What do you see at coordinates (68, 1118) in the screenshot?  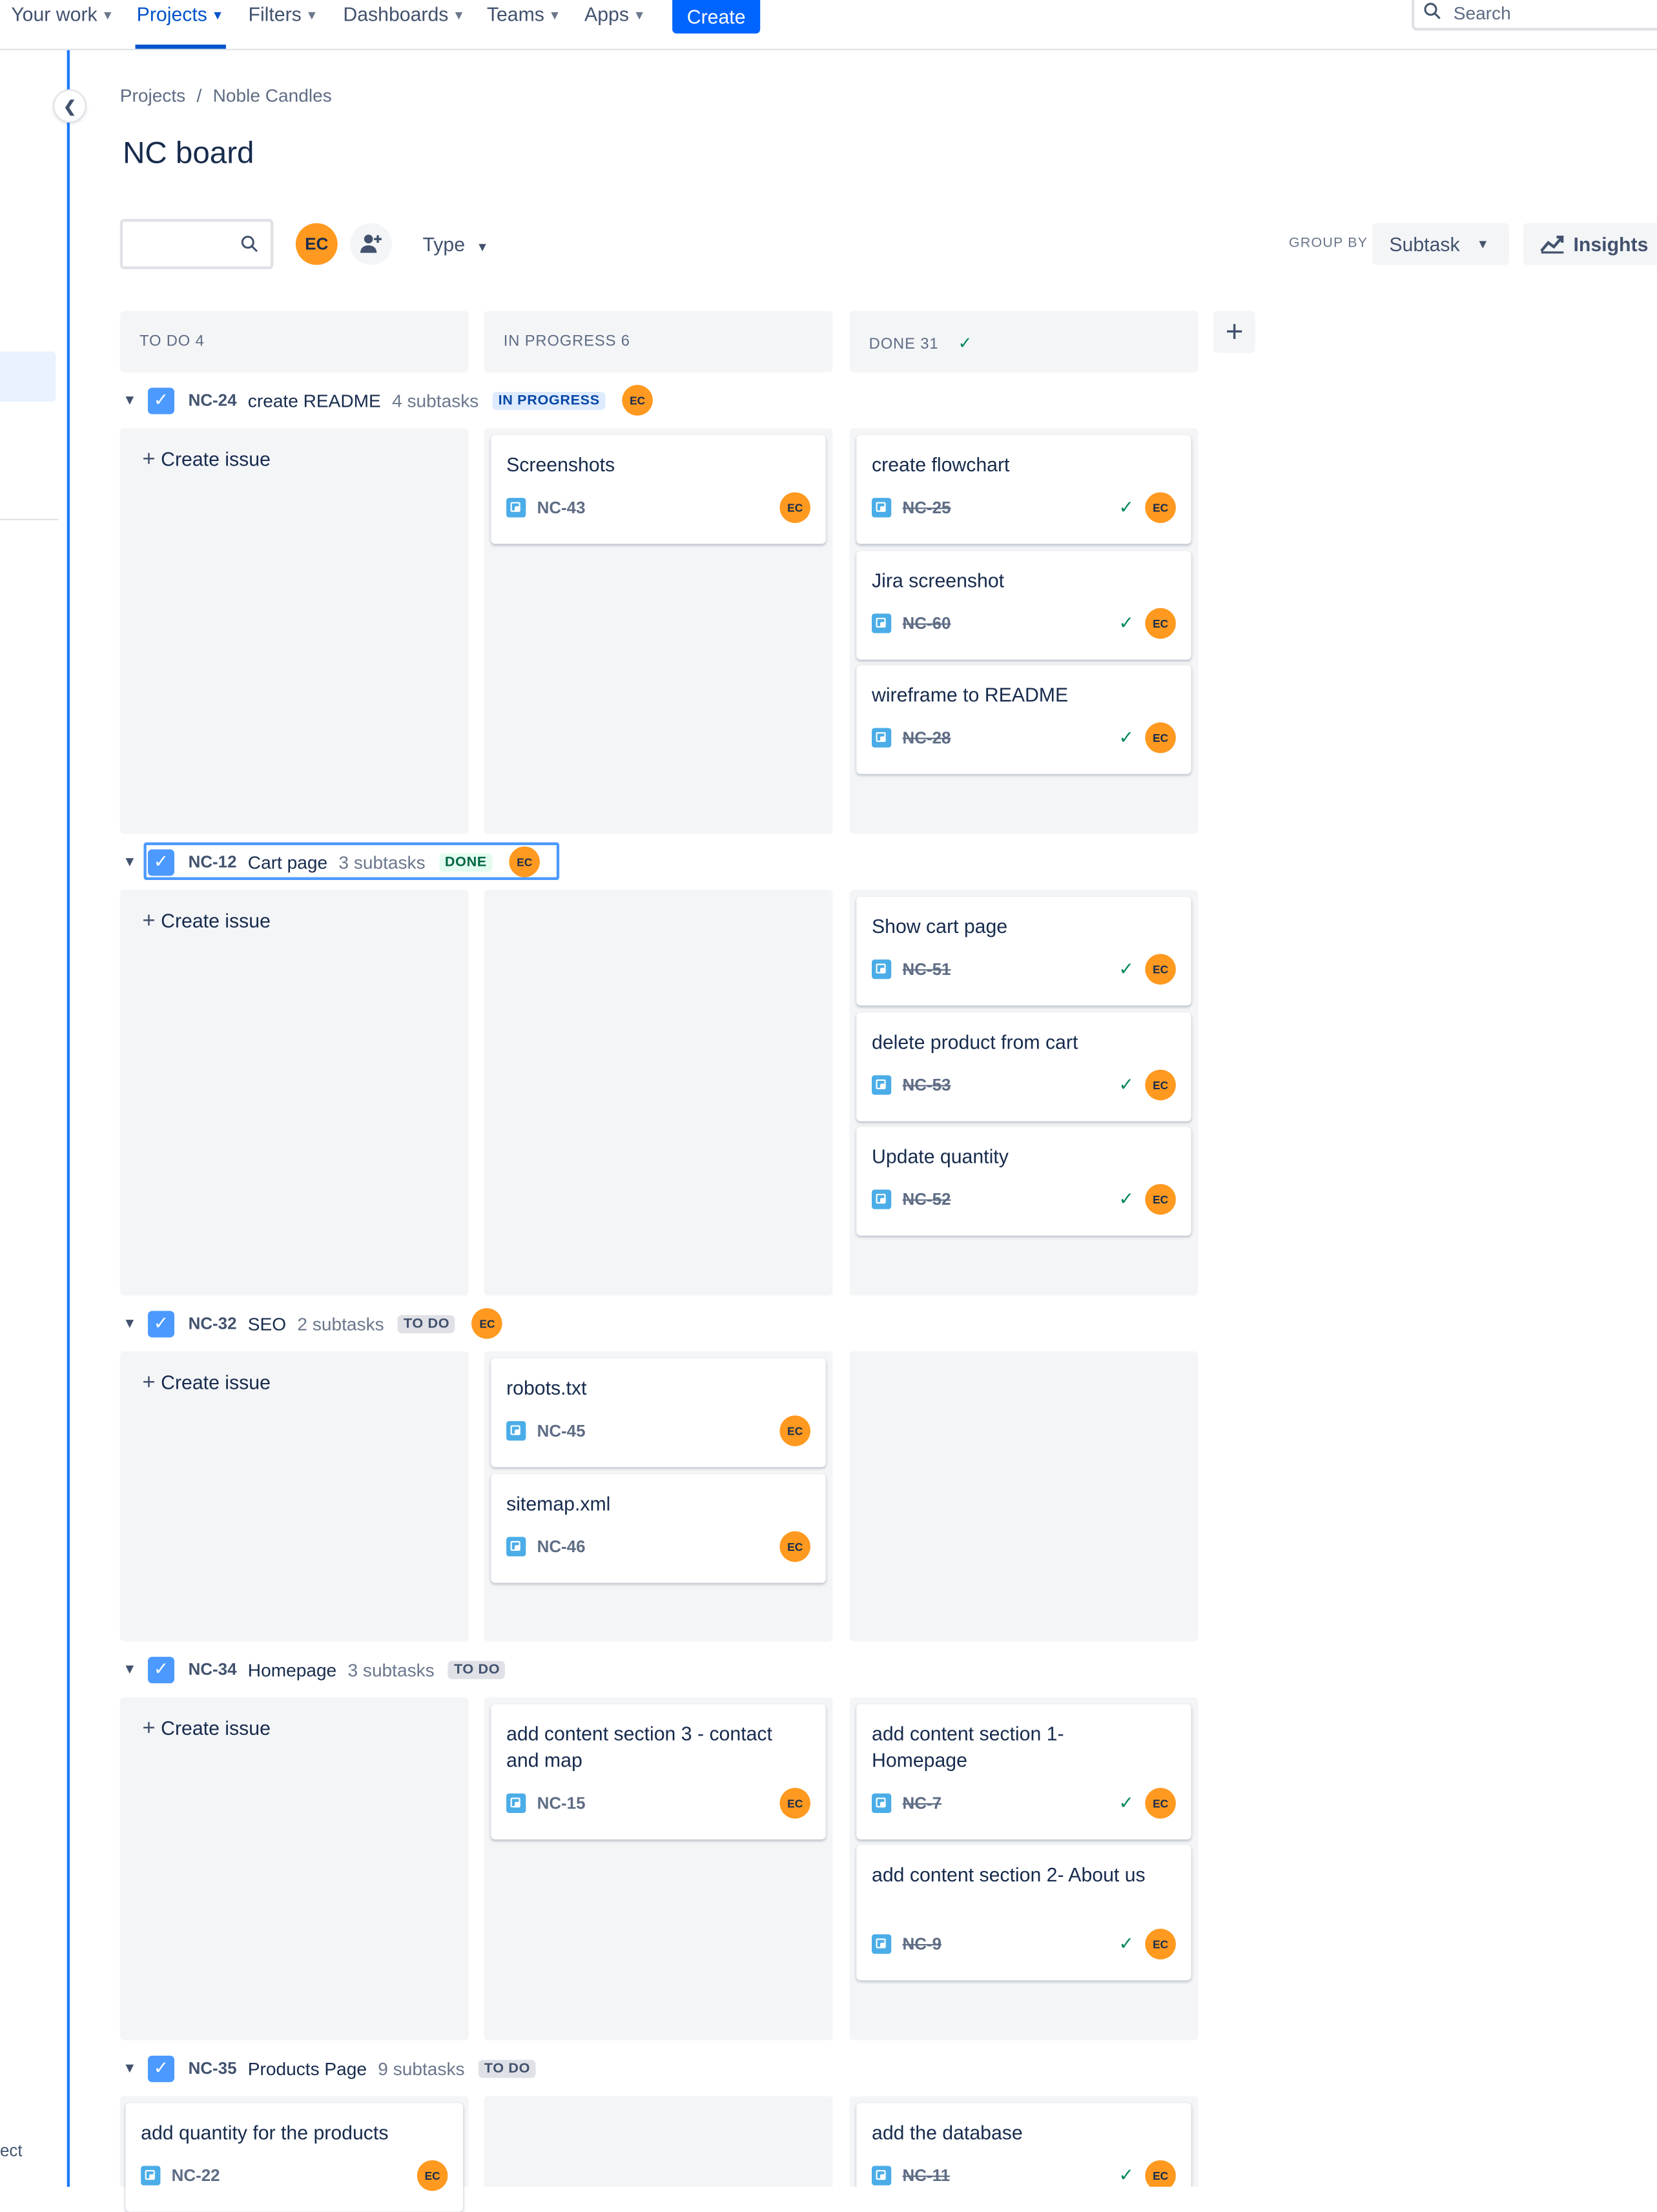 I see `sidebar-resize-handle` at bounding box center [68, 1118].